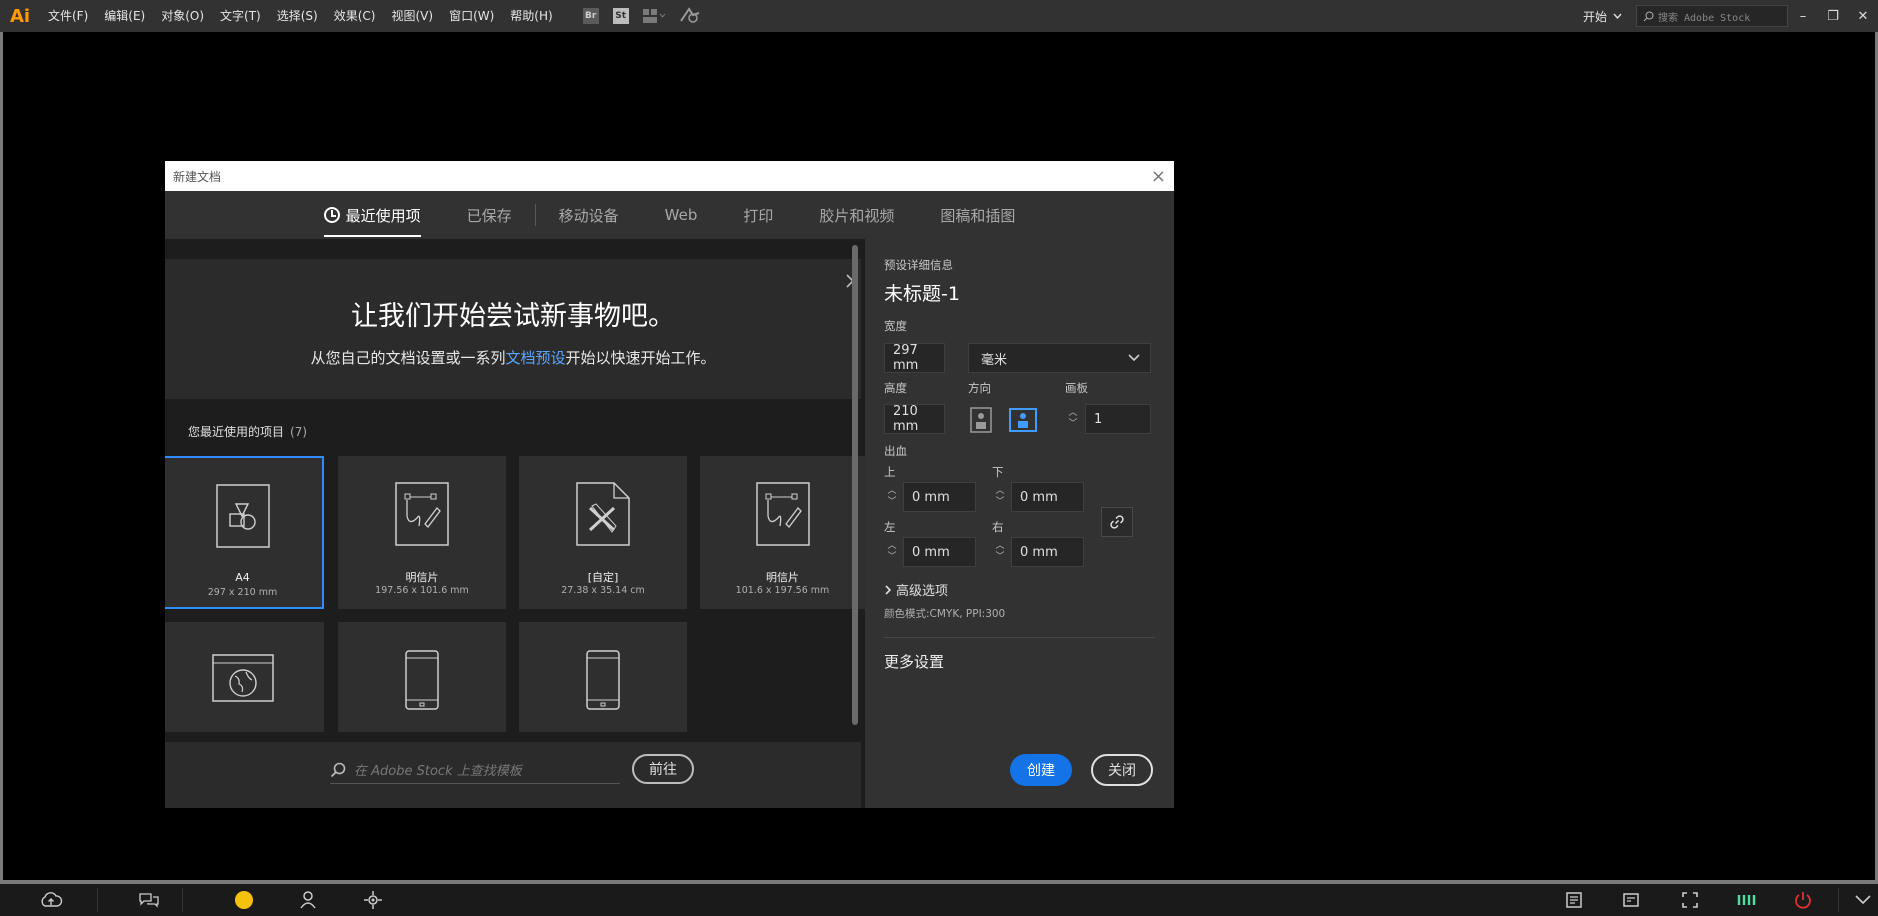  Describe the element at coordinates (1073, 413) in the screenshot. I see `chevron-up-icon: ︿` at that location.